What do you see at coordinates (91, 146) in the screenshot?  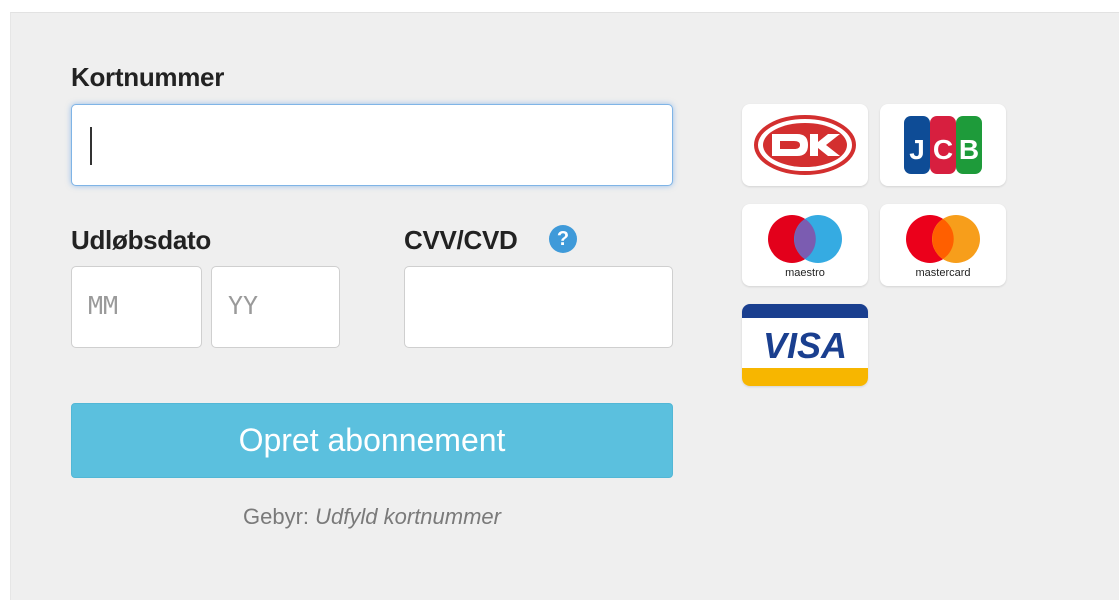 I see `text-caret` at bounding box center [91, 146].